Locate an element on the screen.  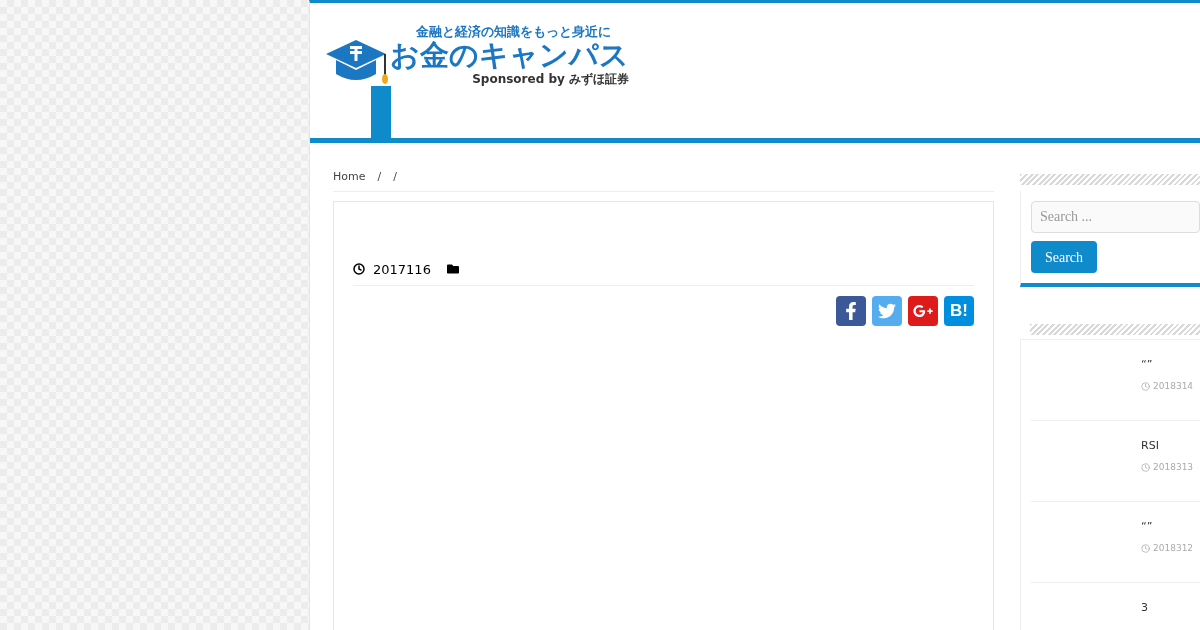
recent-post-date: 2018312 is located at coordinates (1173, 548).